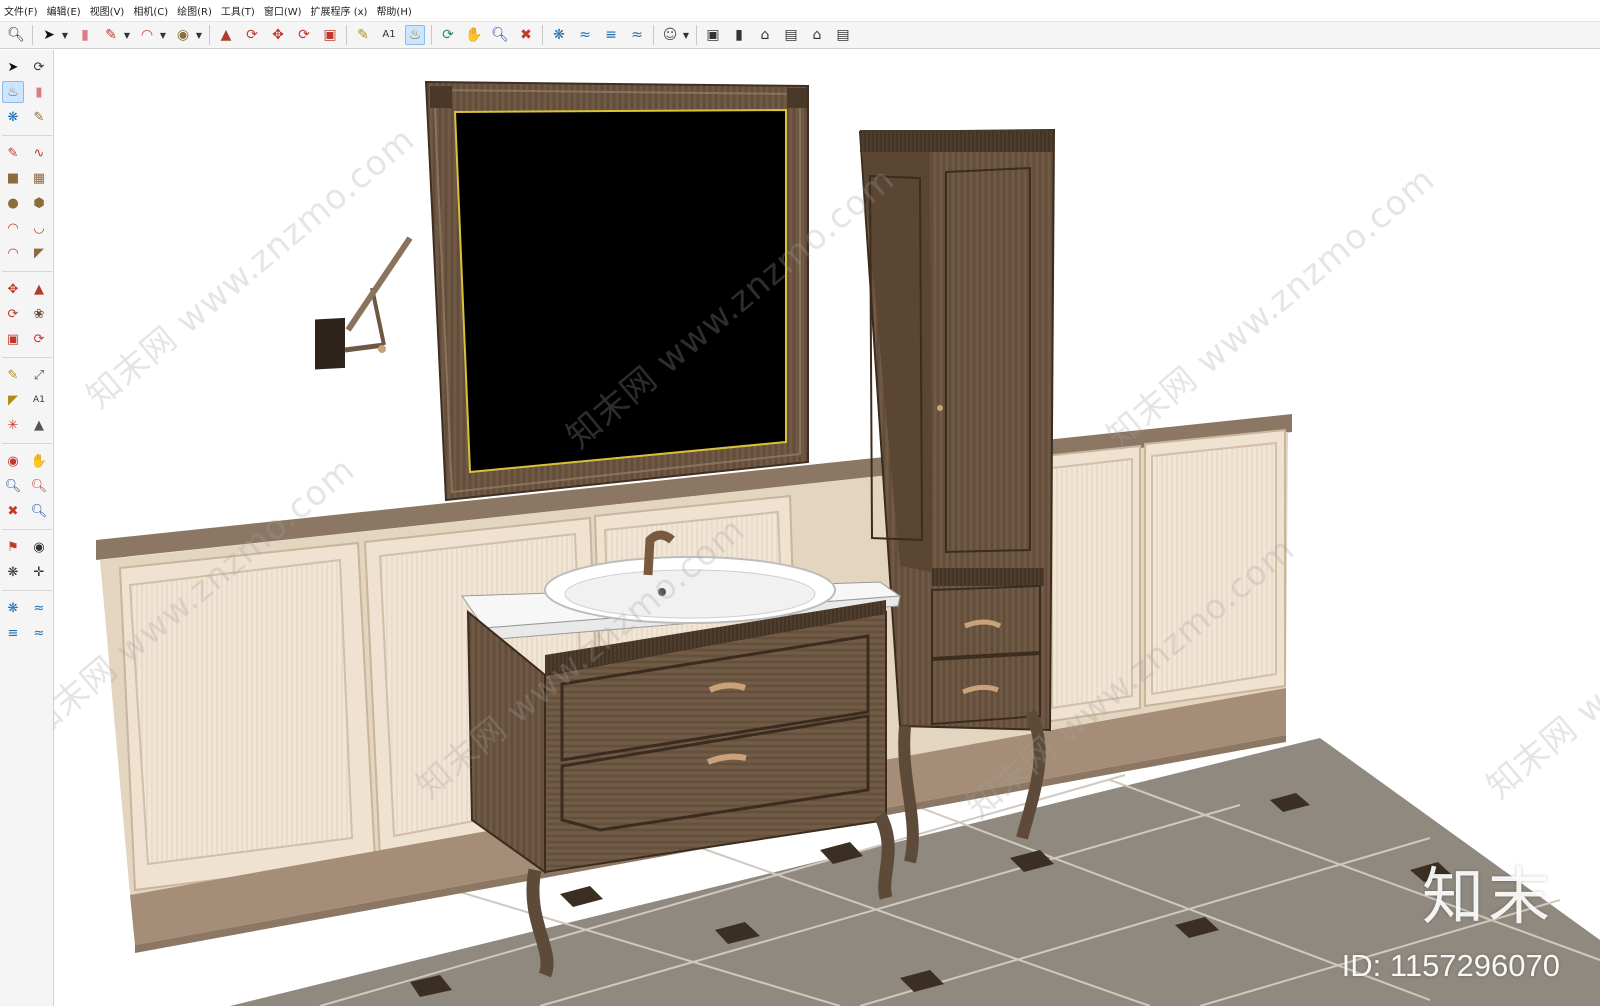  What do you see at coordinates (65, 35) in the screenshot?
I see `select-dropdown-caret: ▼` at bounding box center [65, 35].